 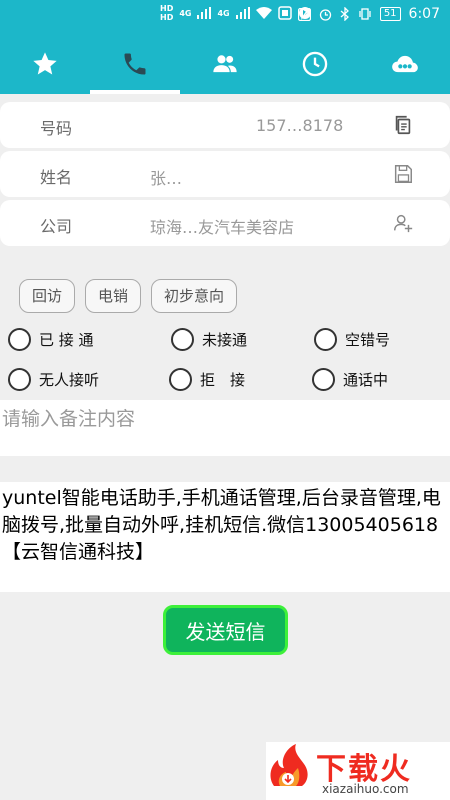 I want to click on remark-placeholder: 请输入备注内容, so click(x=69, y=419).